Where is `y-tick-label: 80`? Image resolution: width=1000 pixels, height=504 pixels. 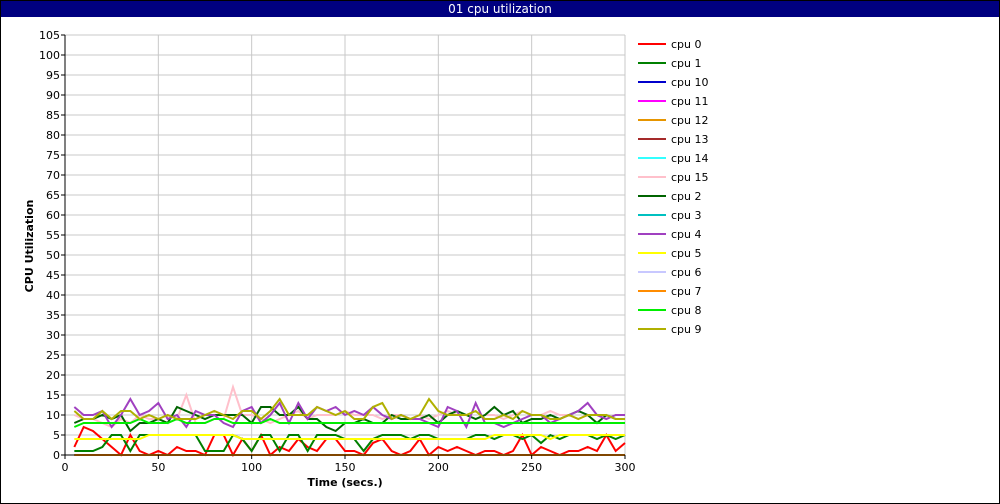
y-tick-label: 80 is located at coordinates (53, 135).